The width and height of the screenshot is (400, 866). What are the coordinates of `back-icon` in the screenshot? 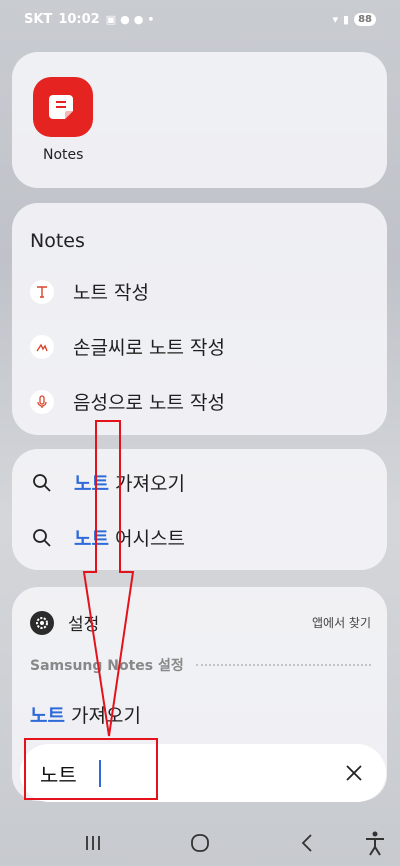 It's located at (307, 843).